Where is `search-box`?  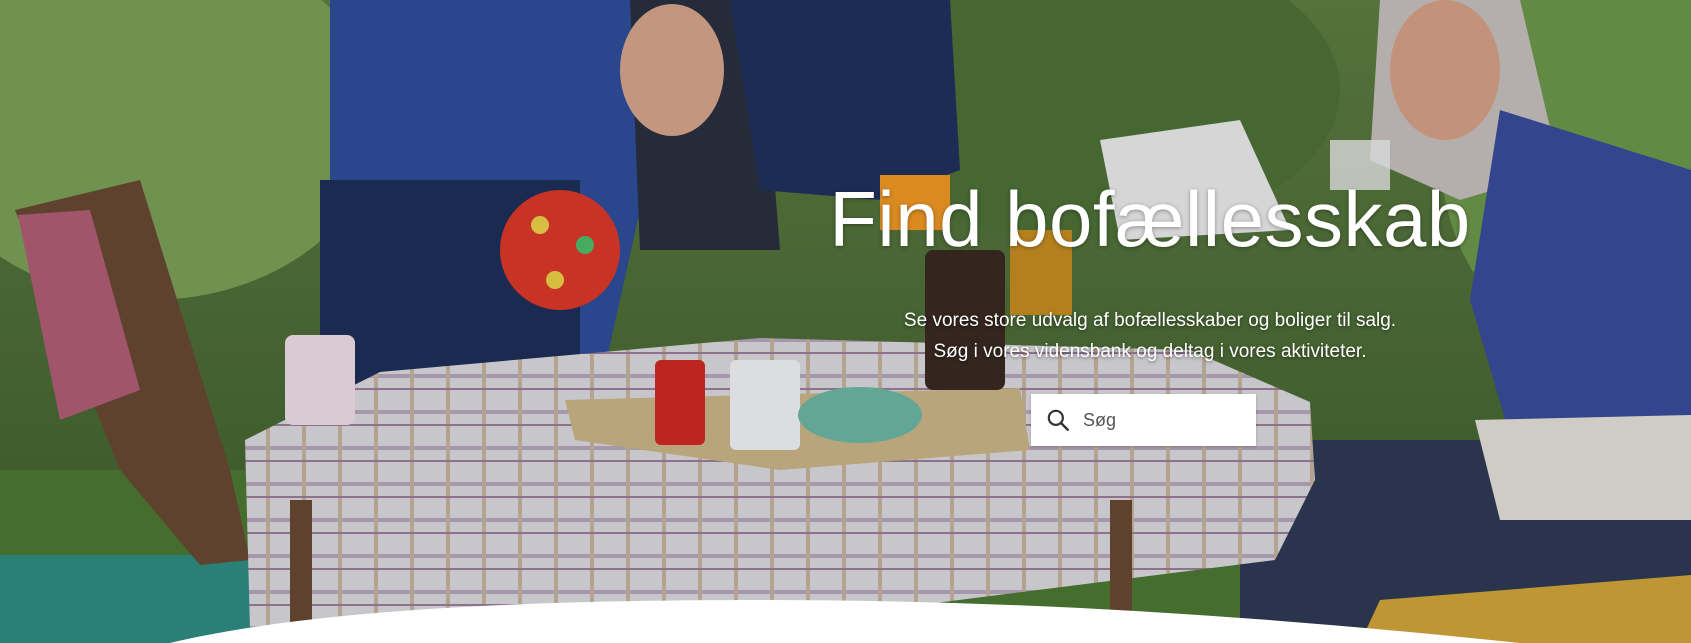
search-box is located at coordinates (1143, 420).